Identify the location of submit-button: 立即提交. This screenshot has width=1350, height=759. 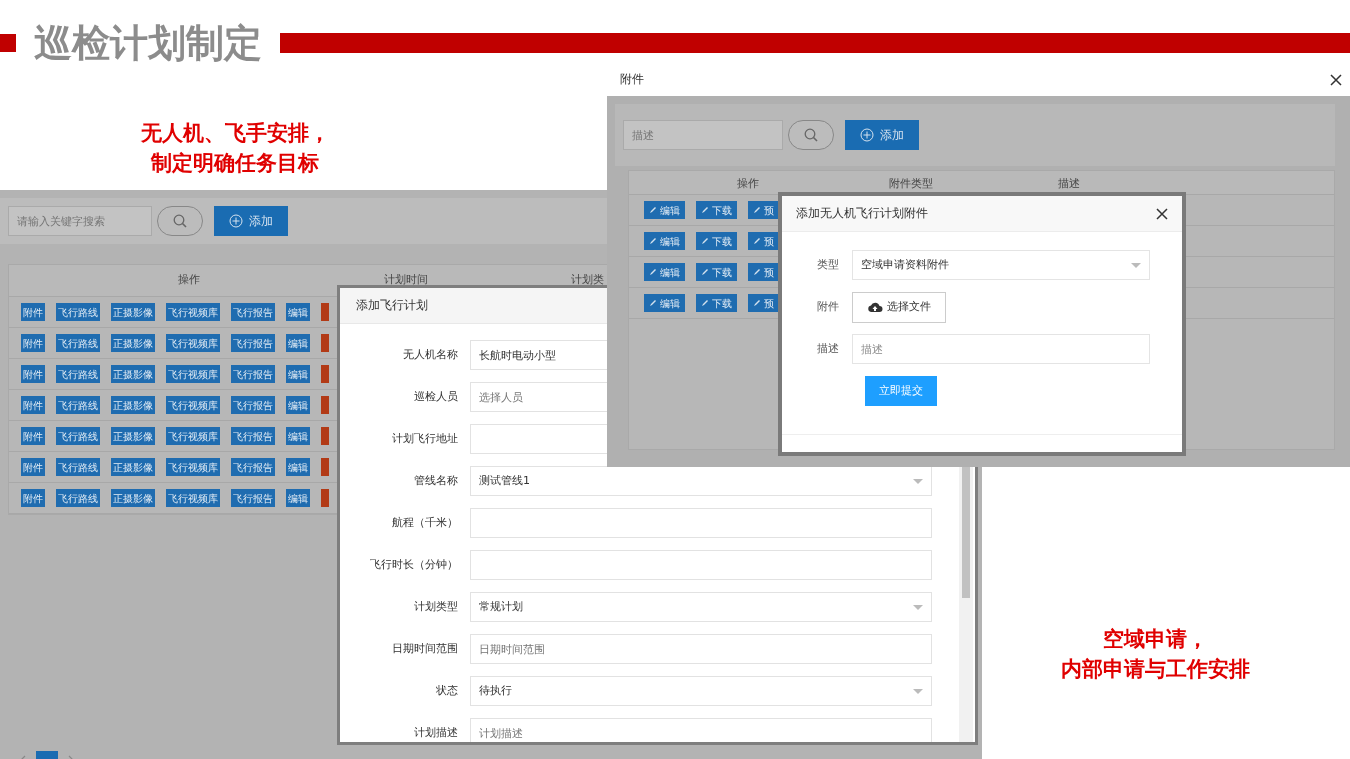
(901, 391).